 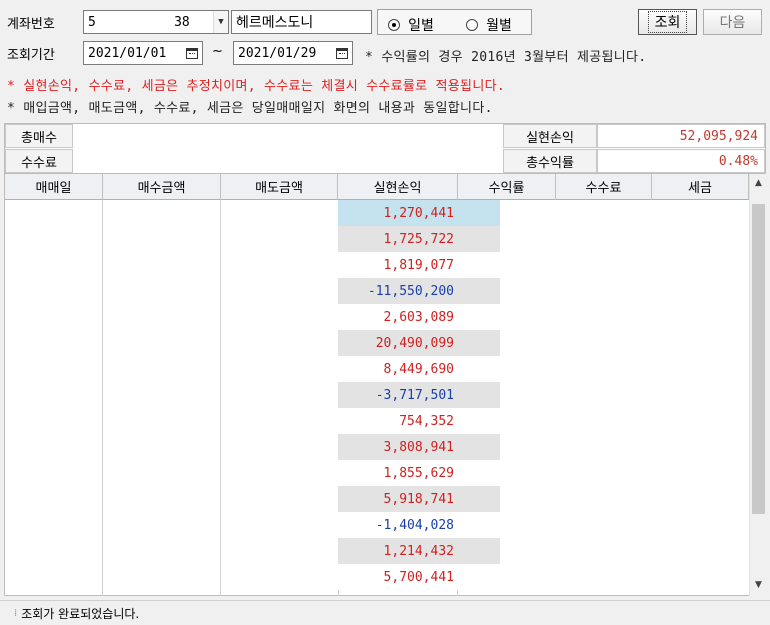 I want to click on account-number-input: 5 38 ▼, so click(x=156, y=22).